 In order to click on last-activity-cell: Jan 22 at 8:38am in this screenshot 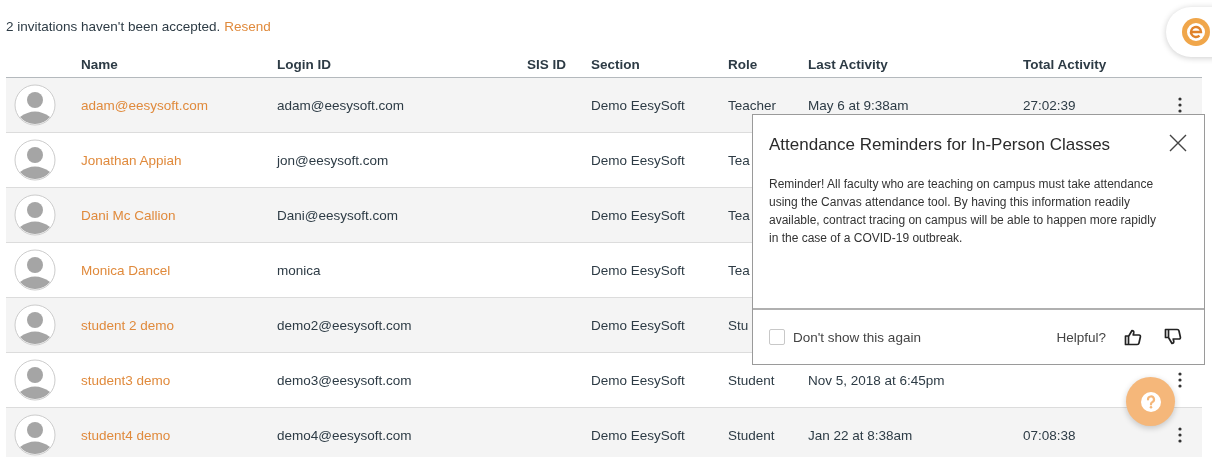, I will do `click(860, 435)`.